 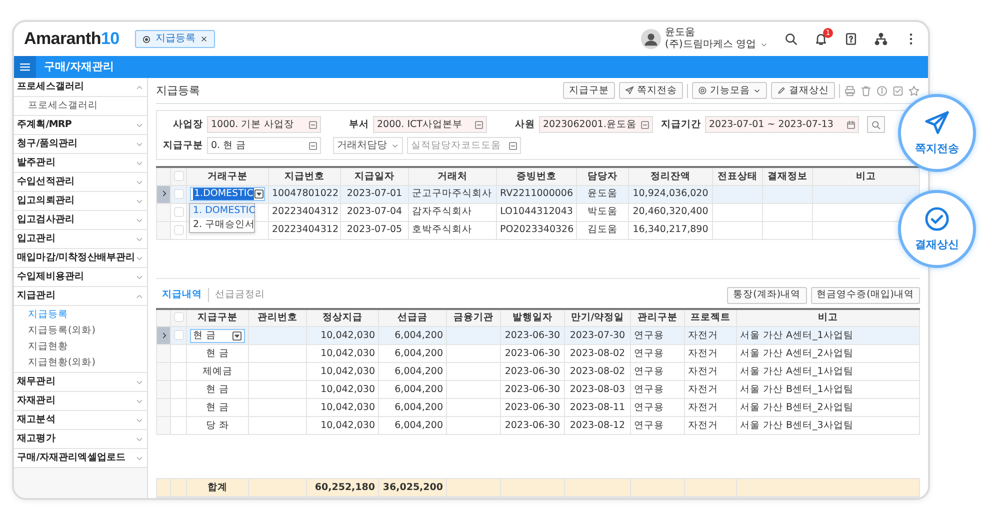 What do you see at coordinates (782, 124) in the screenshot?
I see `input-field: 2023-07-01 ~ 2023-07-13` at bounding box center [782, 124].